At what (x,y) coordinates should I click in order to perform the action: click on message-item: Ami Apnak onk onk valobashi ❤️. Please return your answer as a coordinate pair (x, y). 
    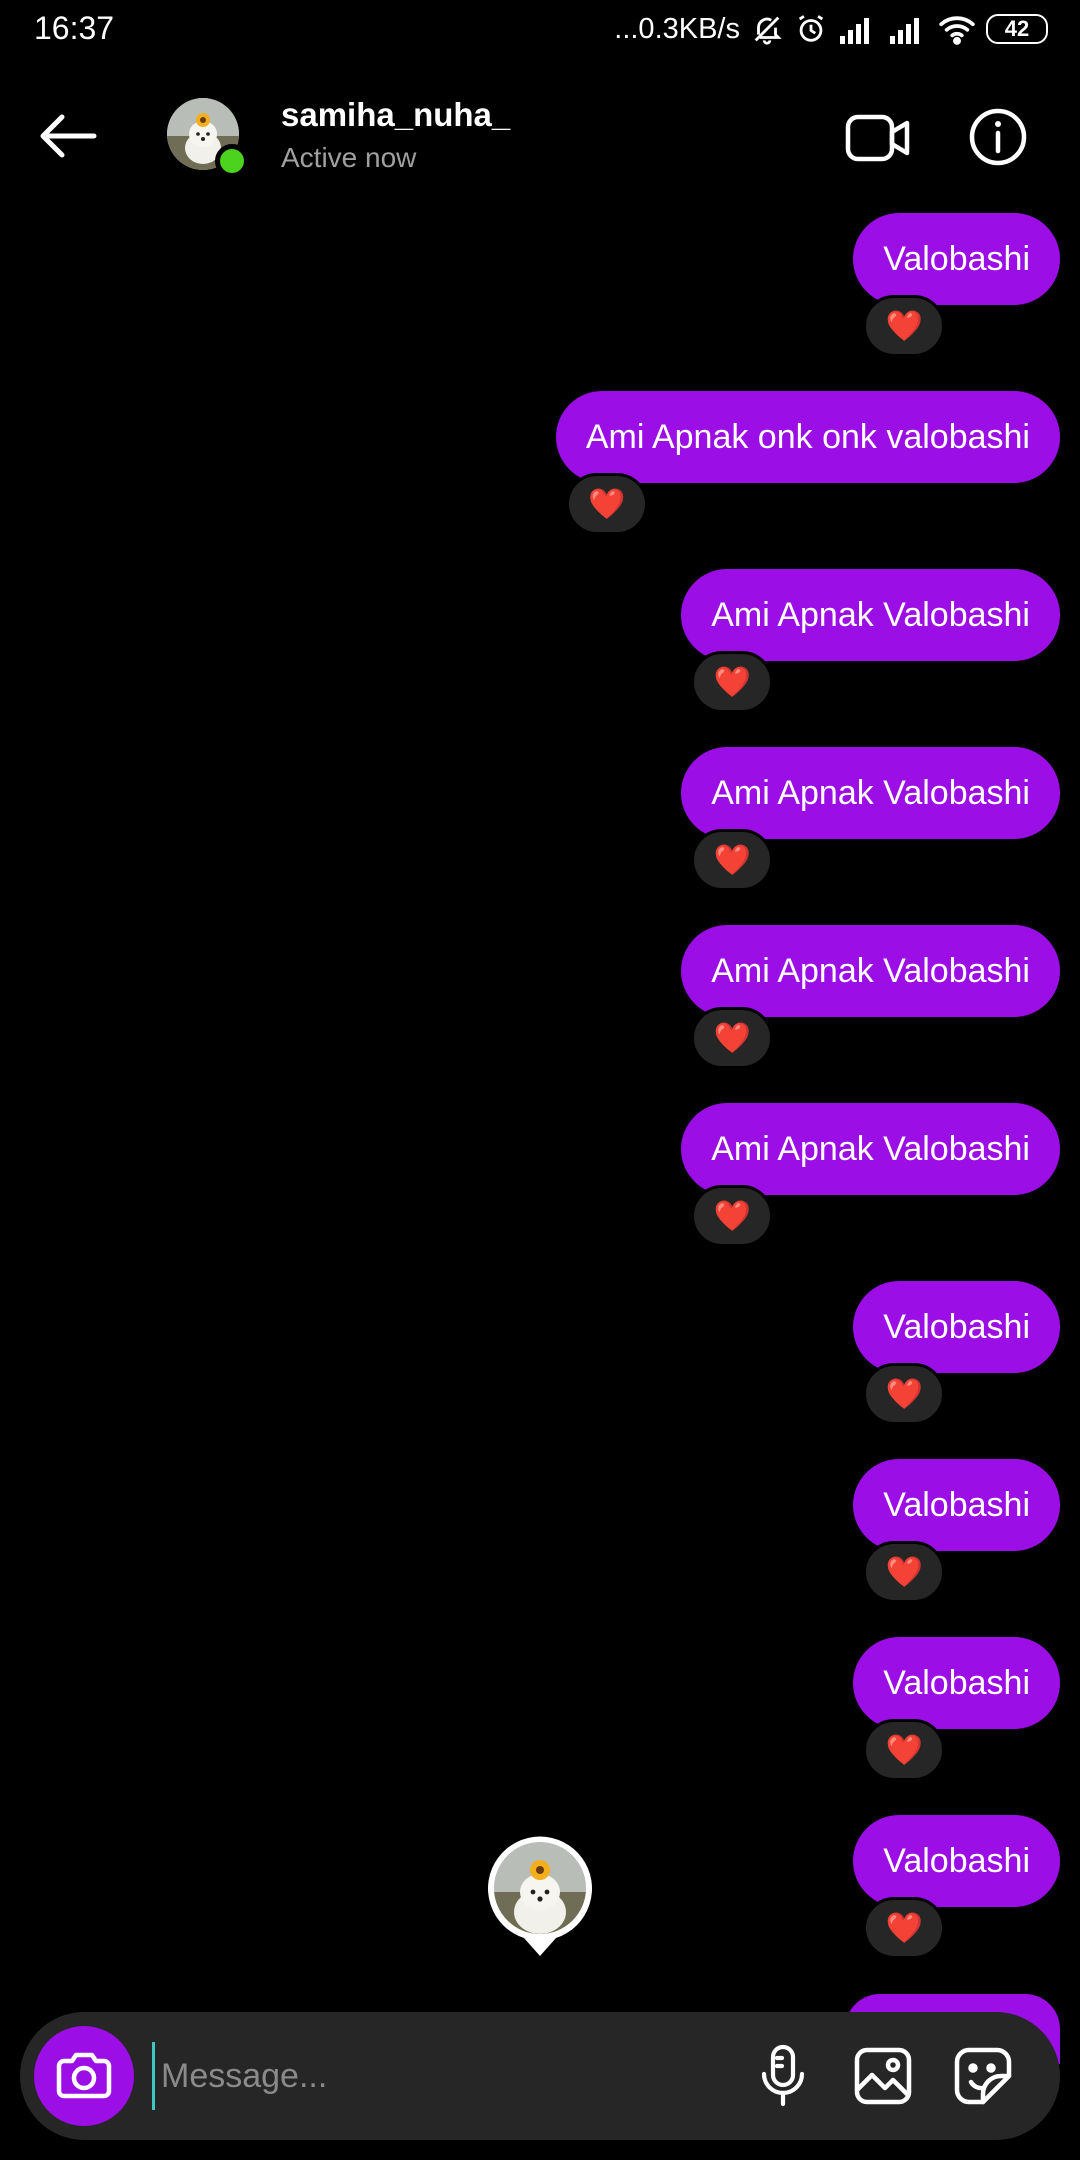
    Looking at the image, I should click on (807, 463).